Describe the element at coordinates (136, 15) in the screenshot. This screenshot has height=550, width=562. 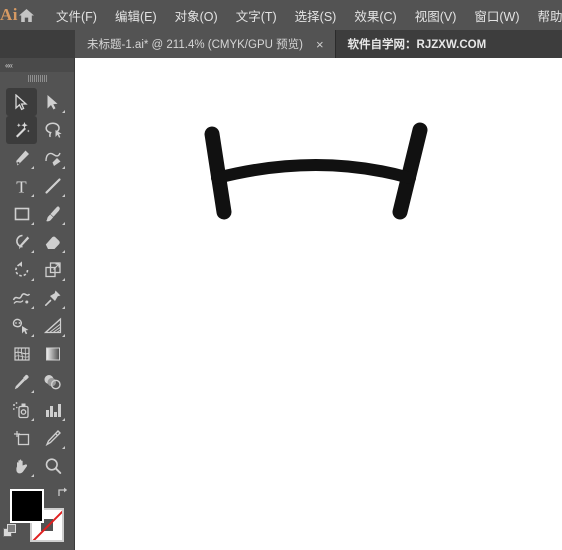
I see `menu-edit: 编辑(E)` at that location.